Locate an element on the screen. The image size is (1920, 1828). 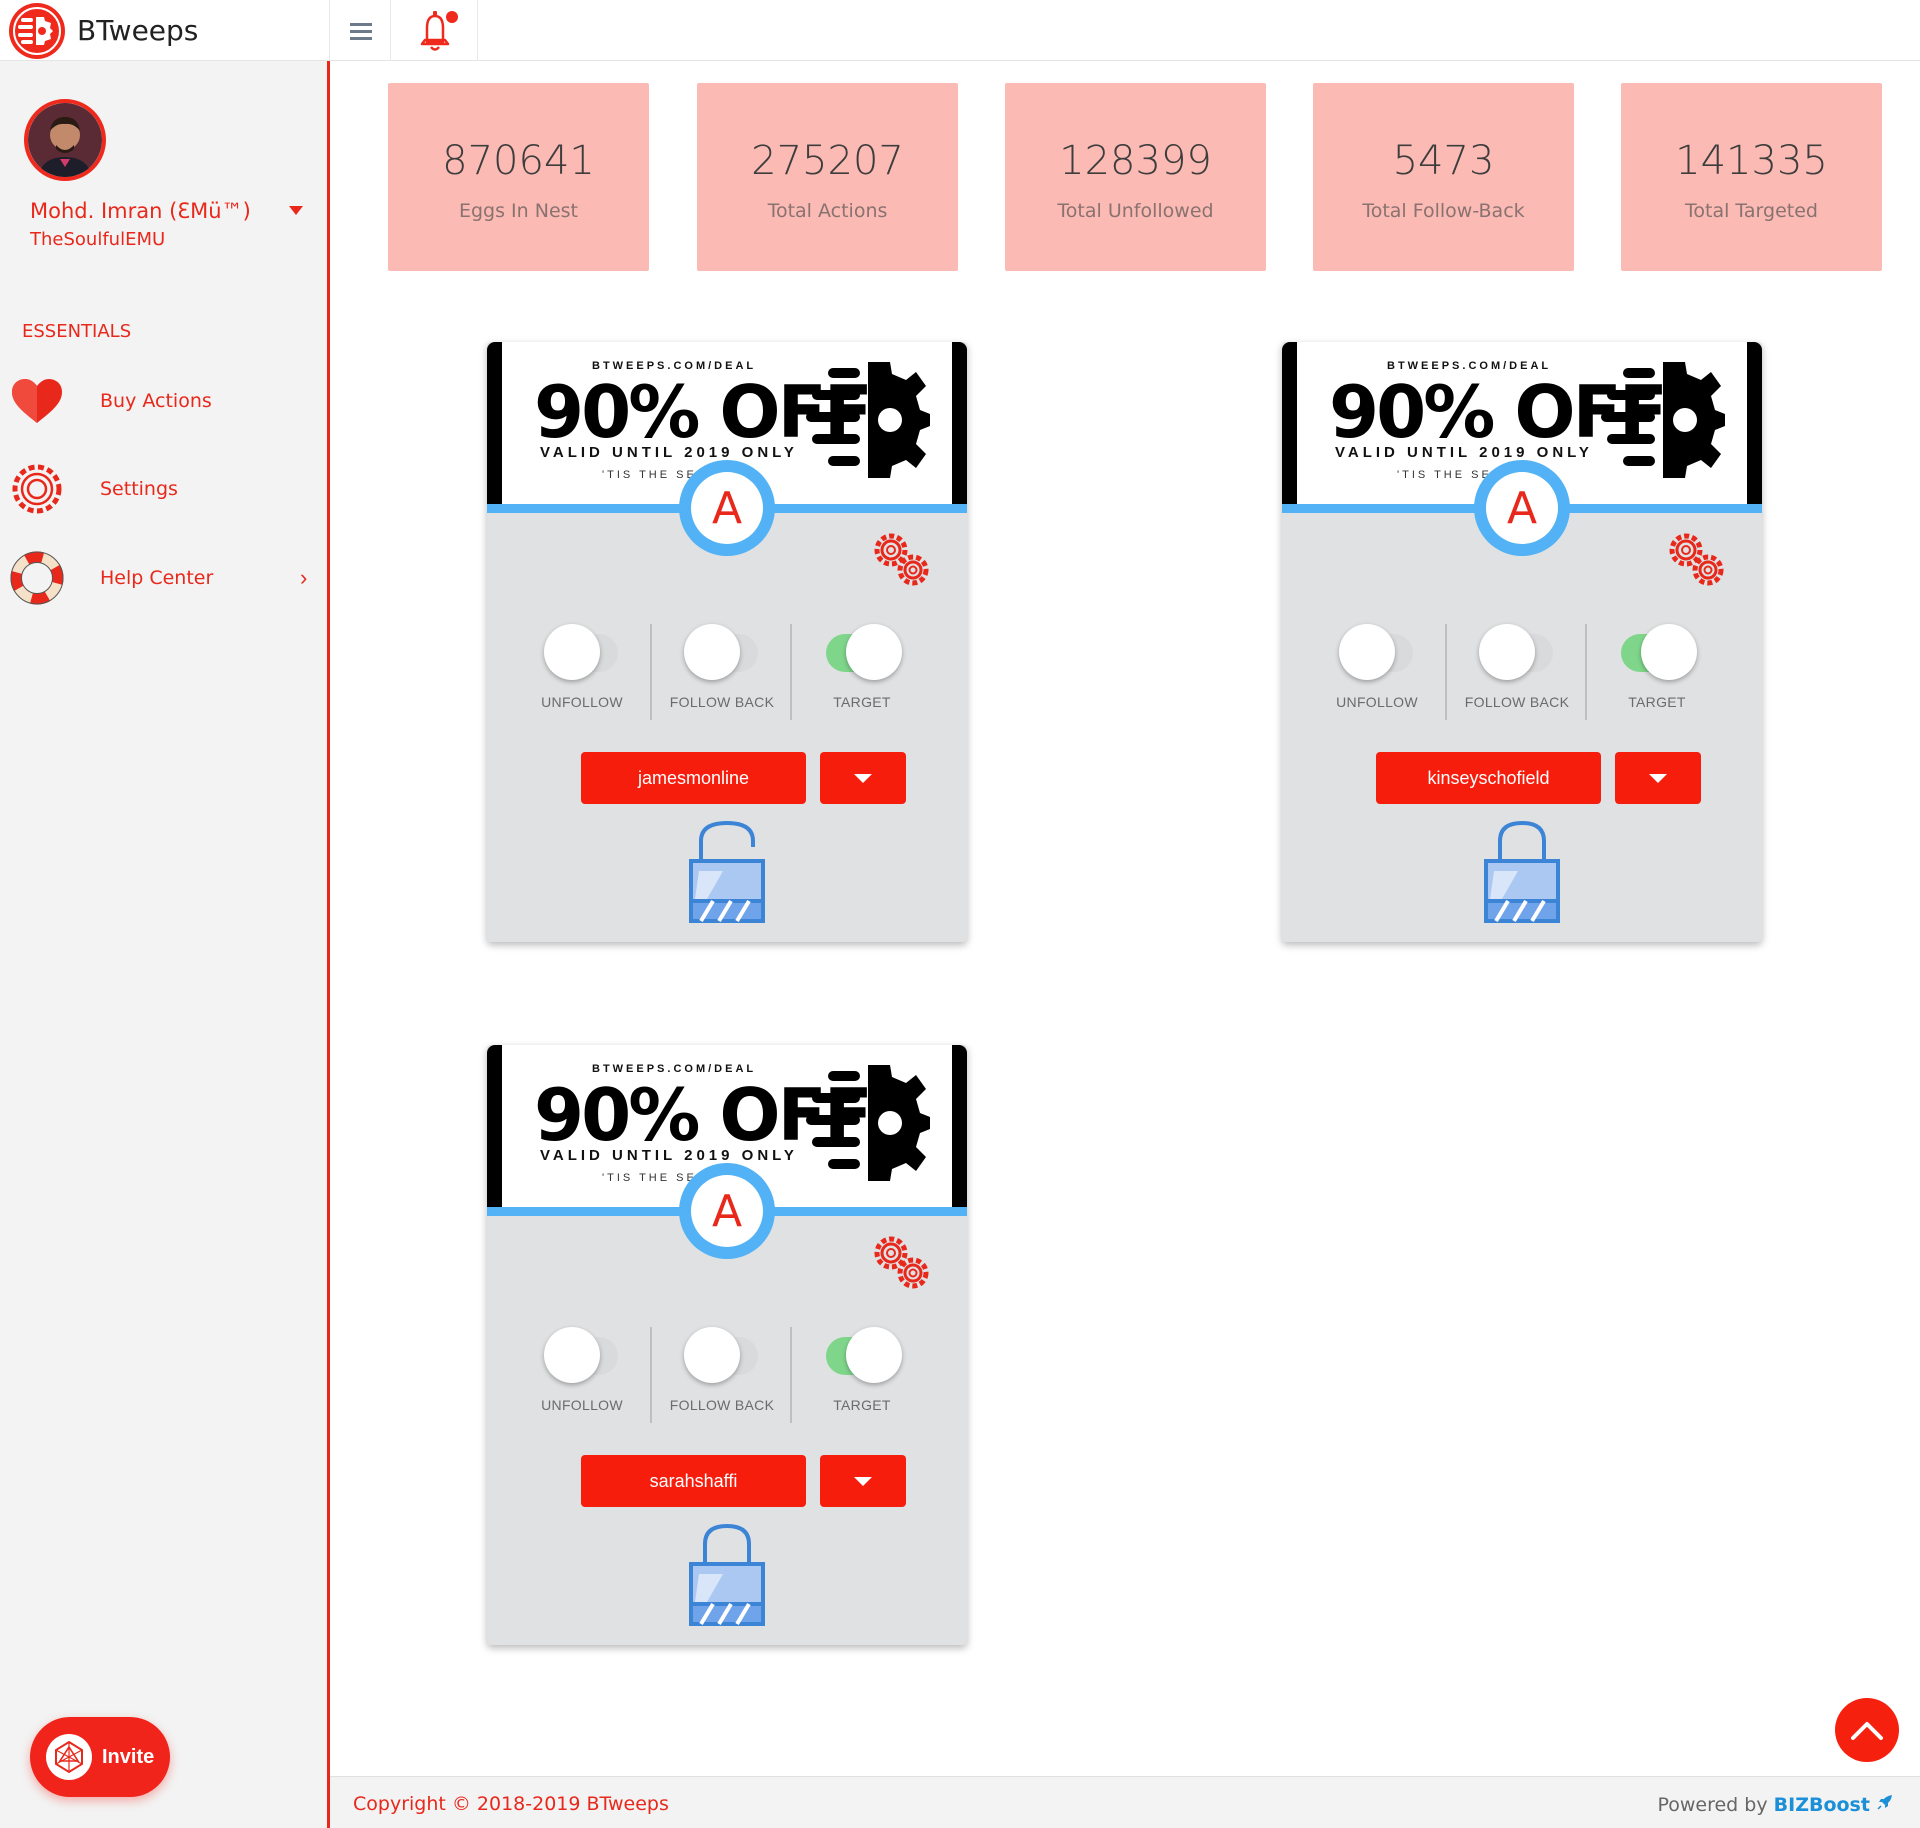
account-username: kinseyschofield is located at coordinates (1488, 777).